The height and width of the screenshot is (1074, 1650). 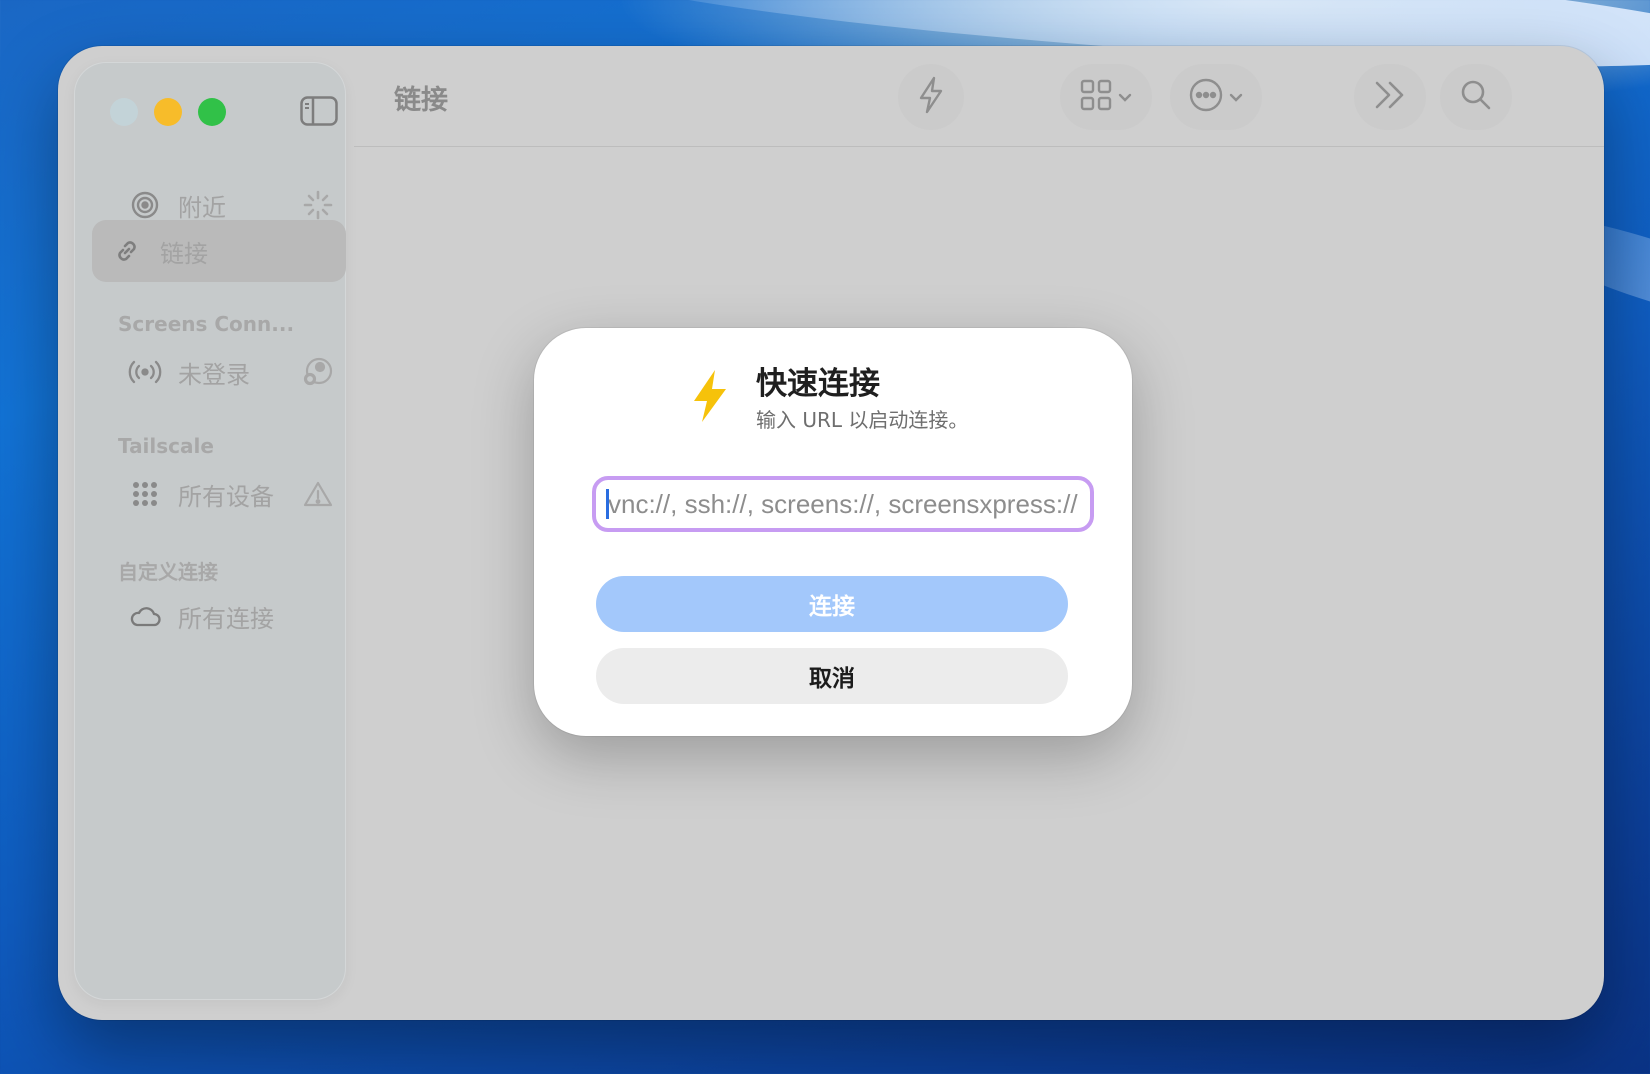 I want to click on view-mode-button, so click(x=1106, y=97).